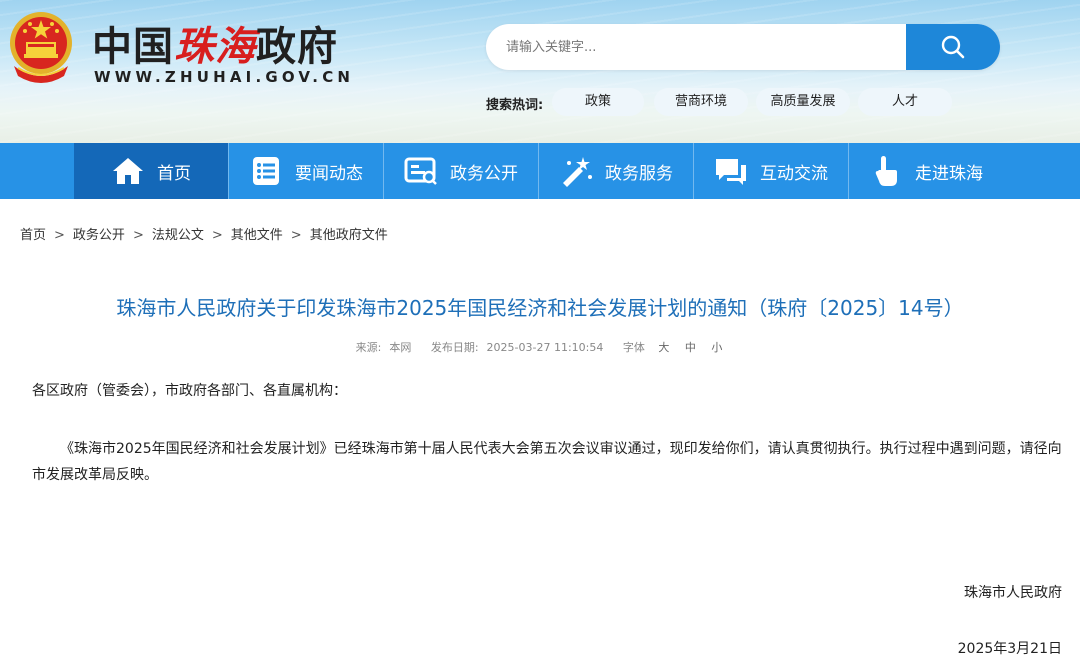 This screenshot has height=668, width=1080. Describe the element at coordinates (215, 46) in the screenshot. I see `logo-text-calligraphy: 珠海` at that location.